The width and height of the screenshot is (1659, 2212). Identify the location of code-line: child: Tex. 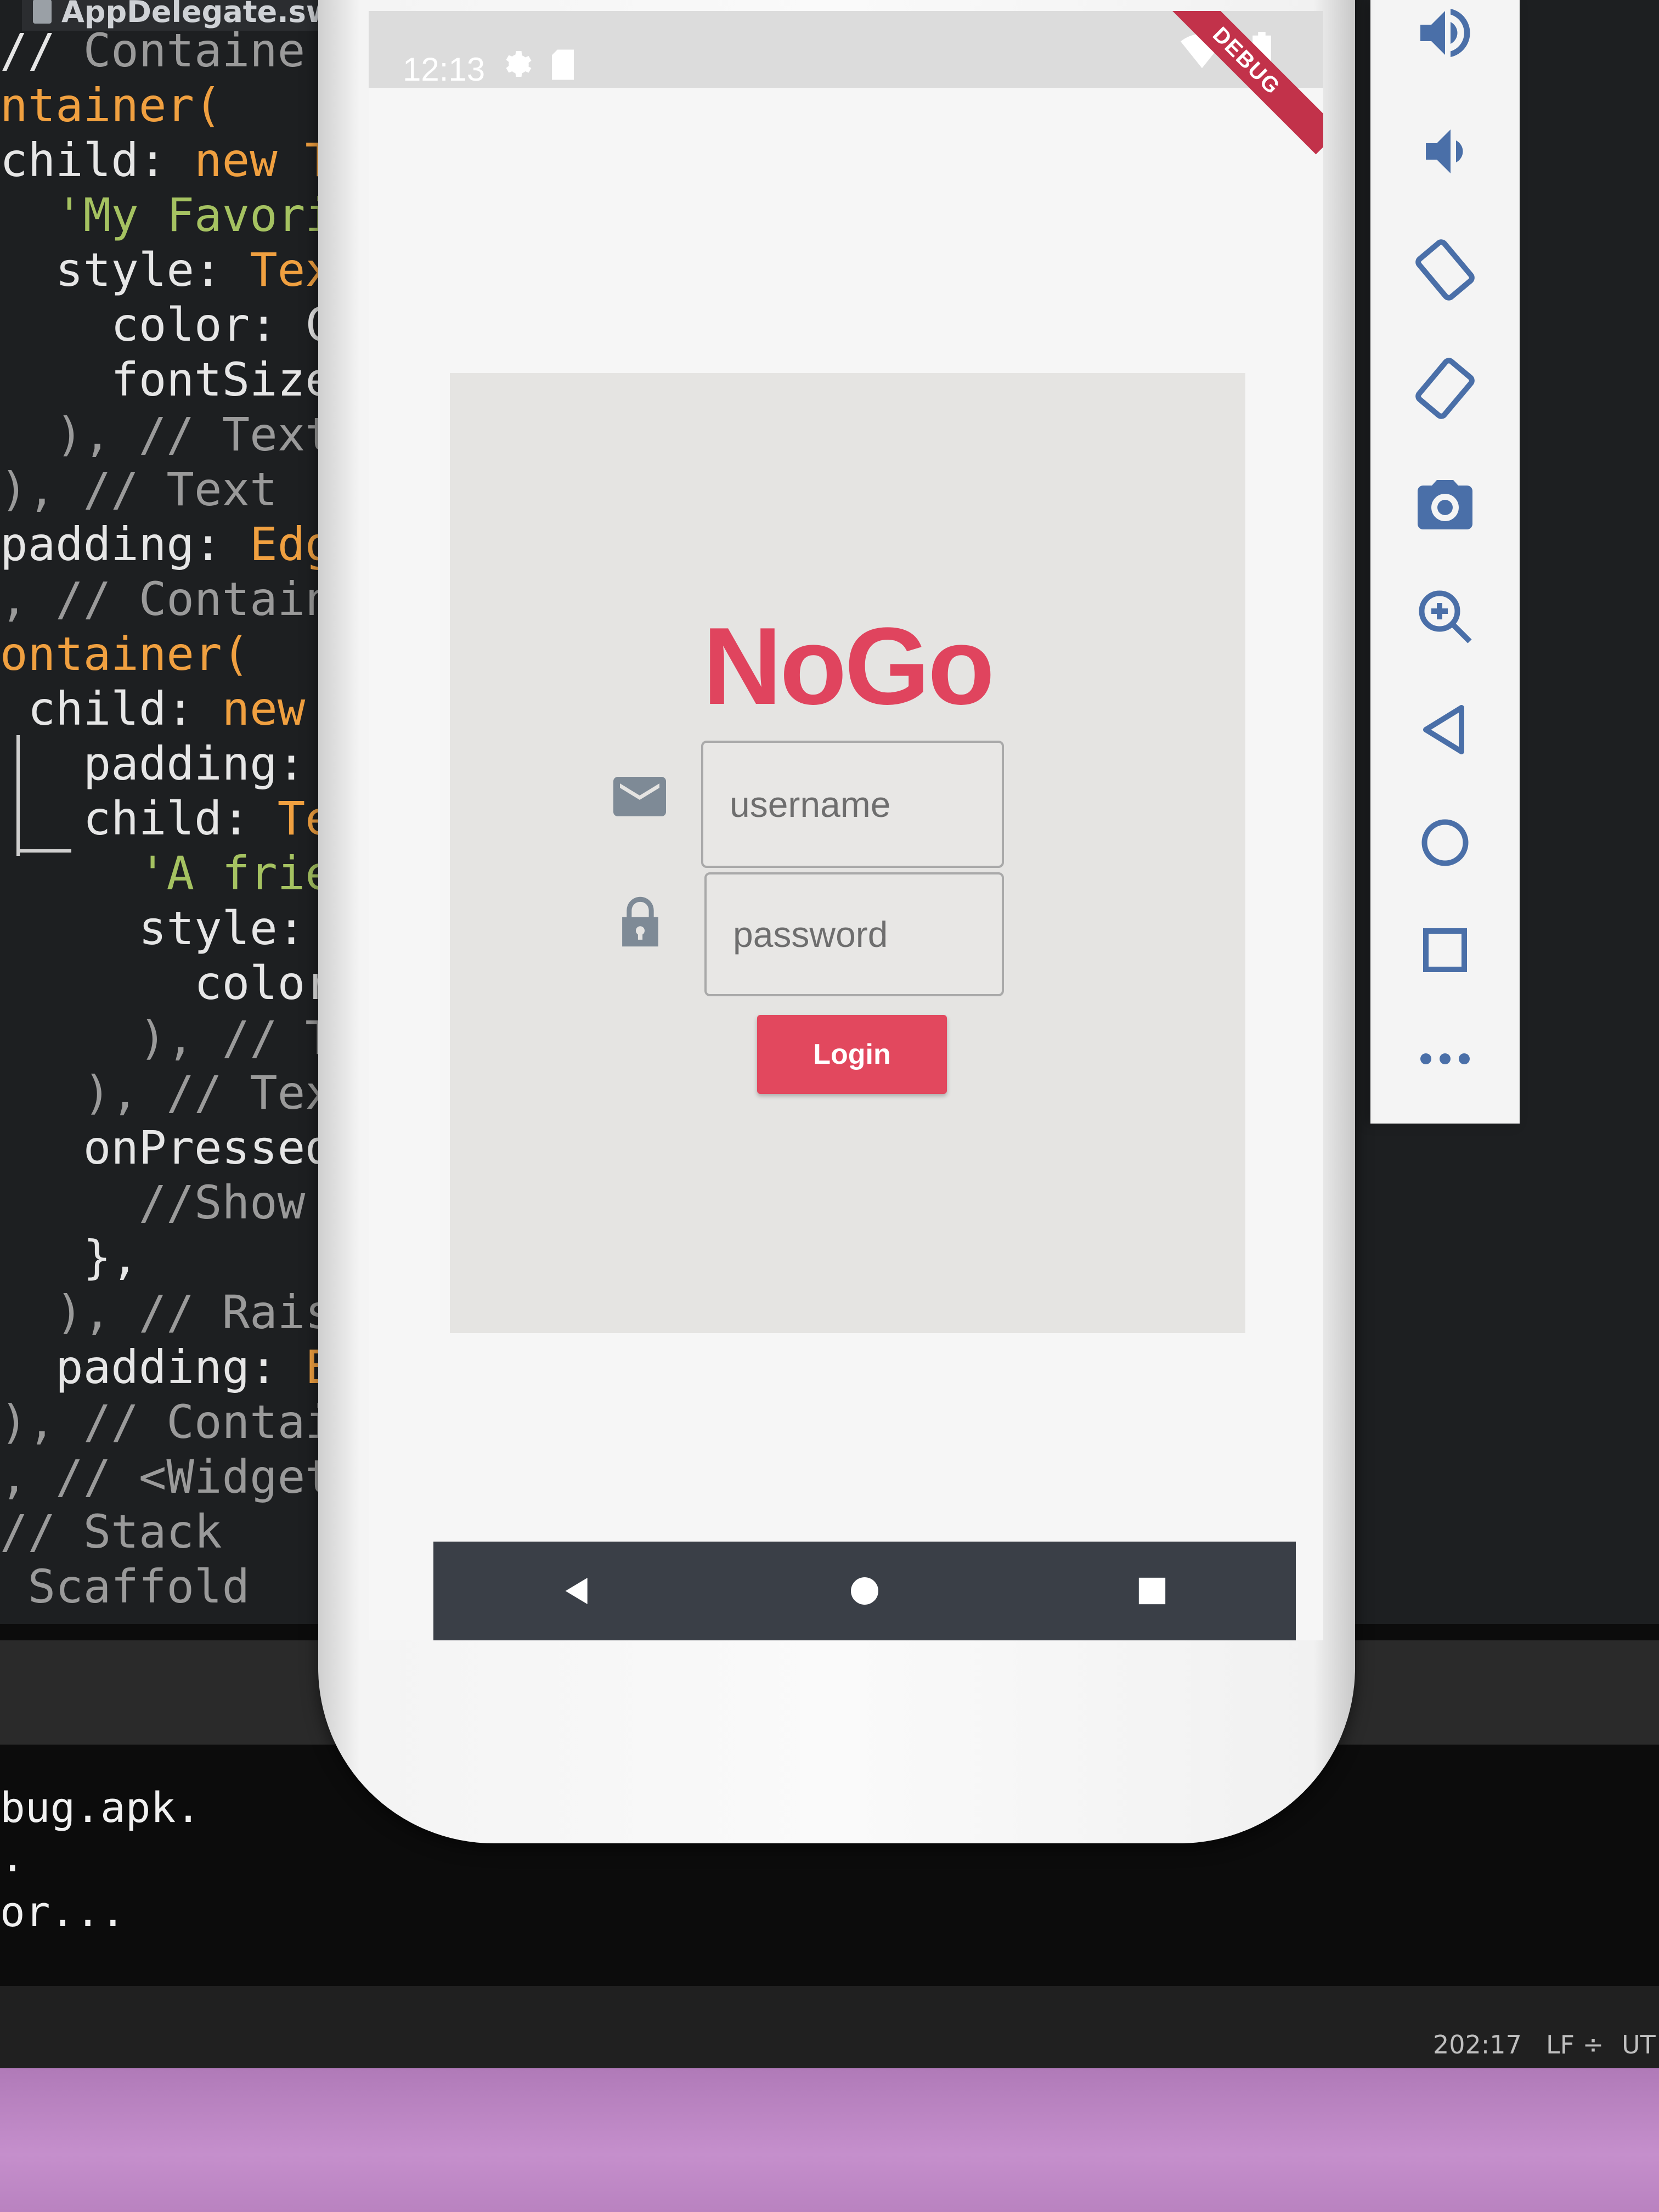
(222, 818).